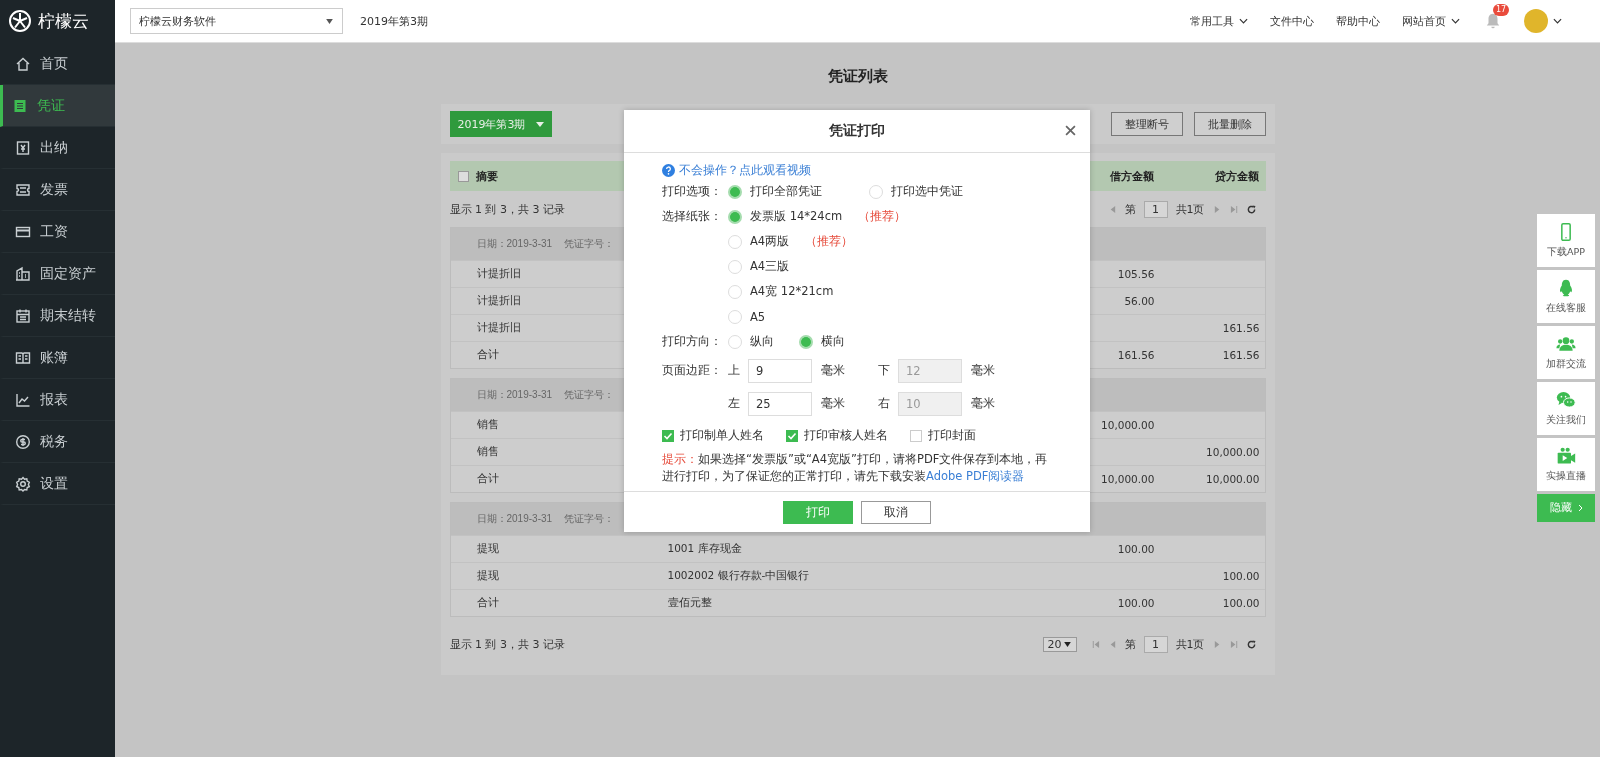 This screenshot has height=757, width=1600. What do you see at coordinates (1358, 21) in the screenshot?
I see `menu-link: 帮助中心` at bounding box center [1358, 21].